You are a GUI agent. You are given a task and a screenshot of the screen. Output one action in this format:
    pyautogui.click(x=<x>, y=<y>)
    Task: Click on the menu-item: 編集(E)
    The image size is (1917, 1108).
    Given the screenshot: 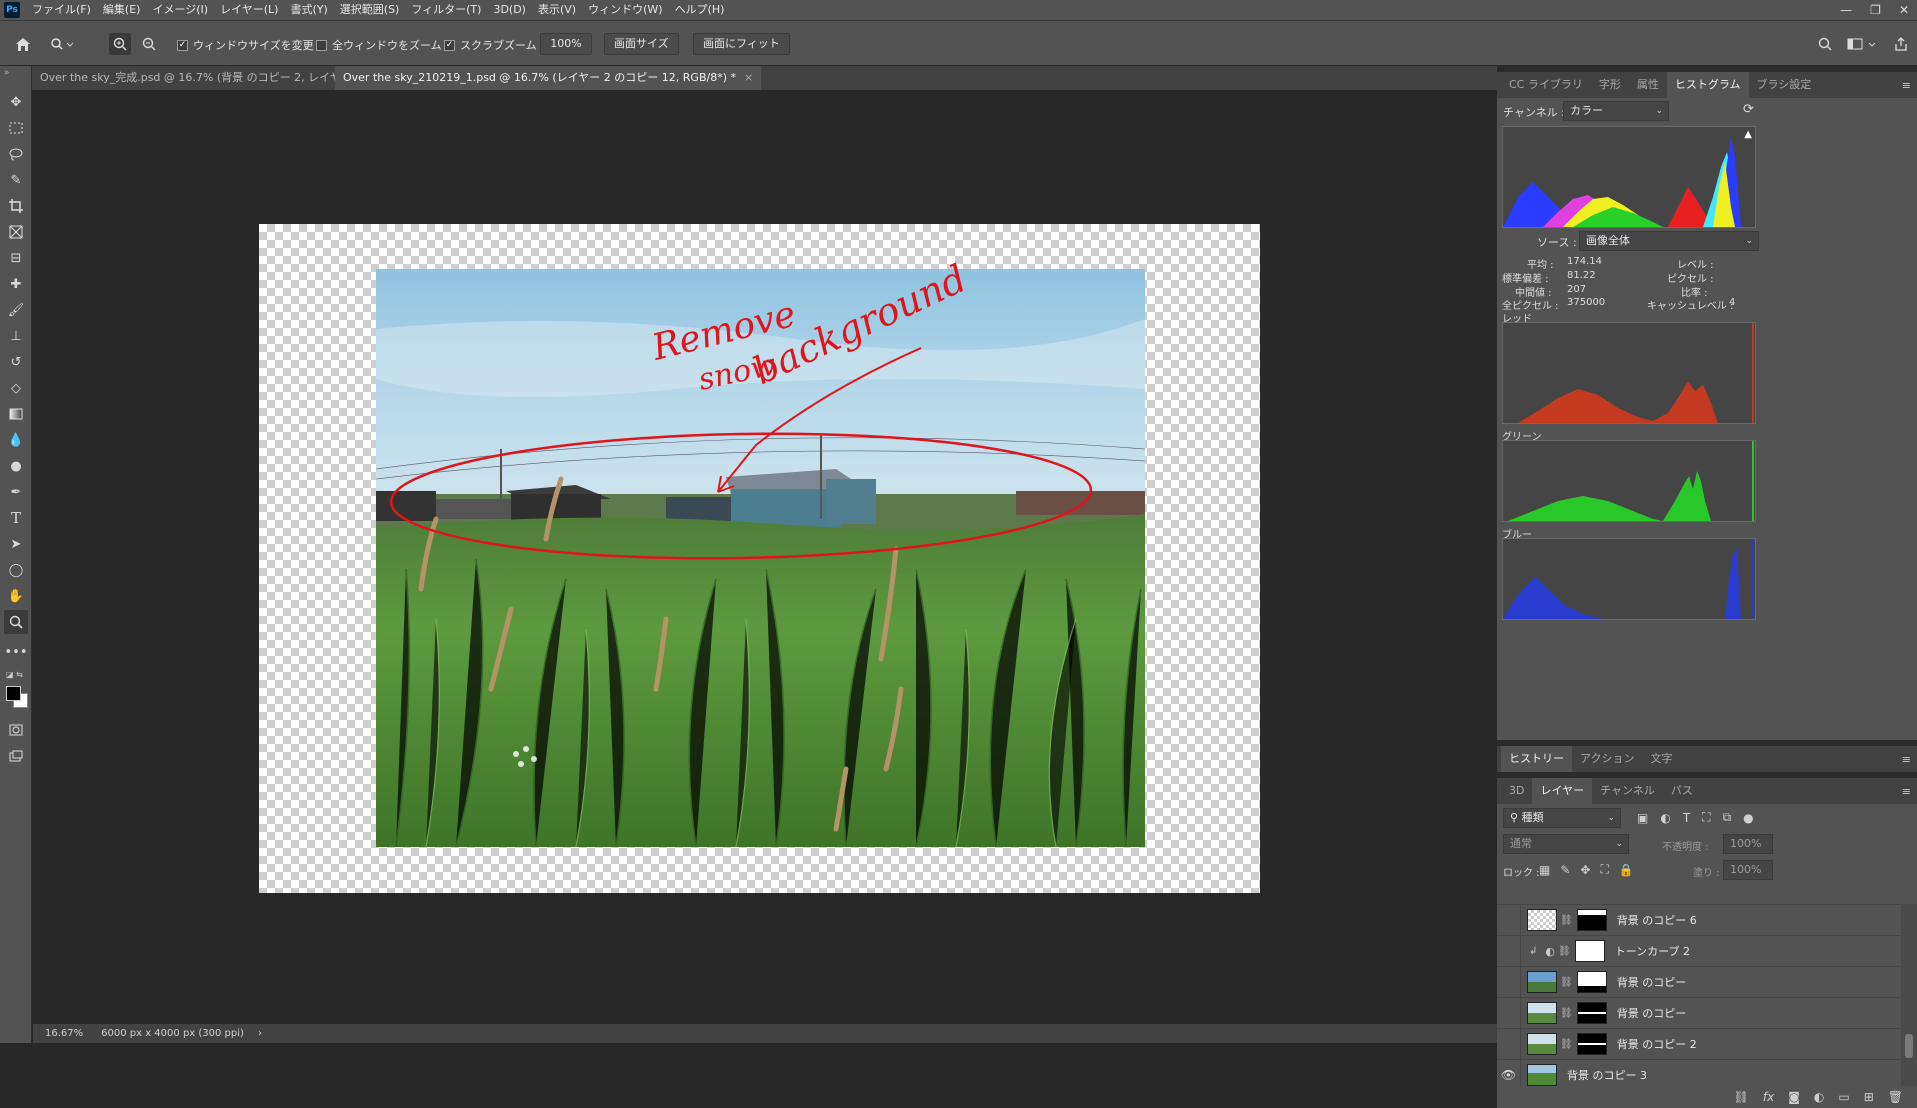 What is the action you would take?
    pyautogui.click(x=122, y=10)
    